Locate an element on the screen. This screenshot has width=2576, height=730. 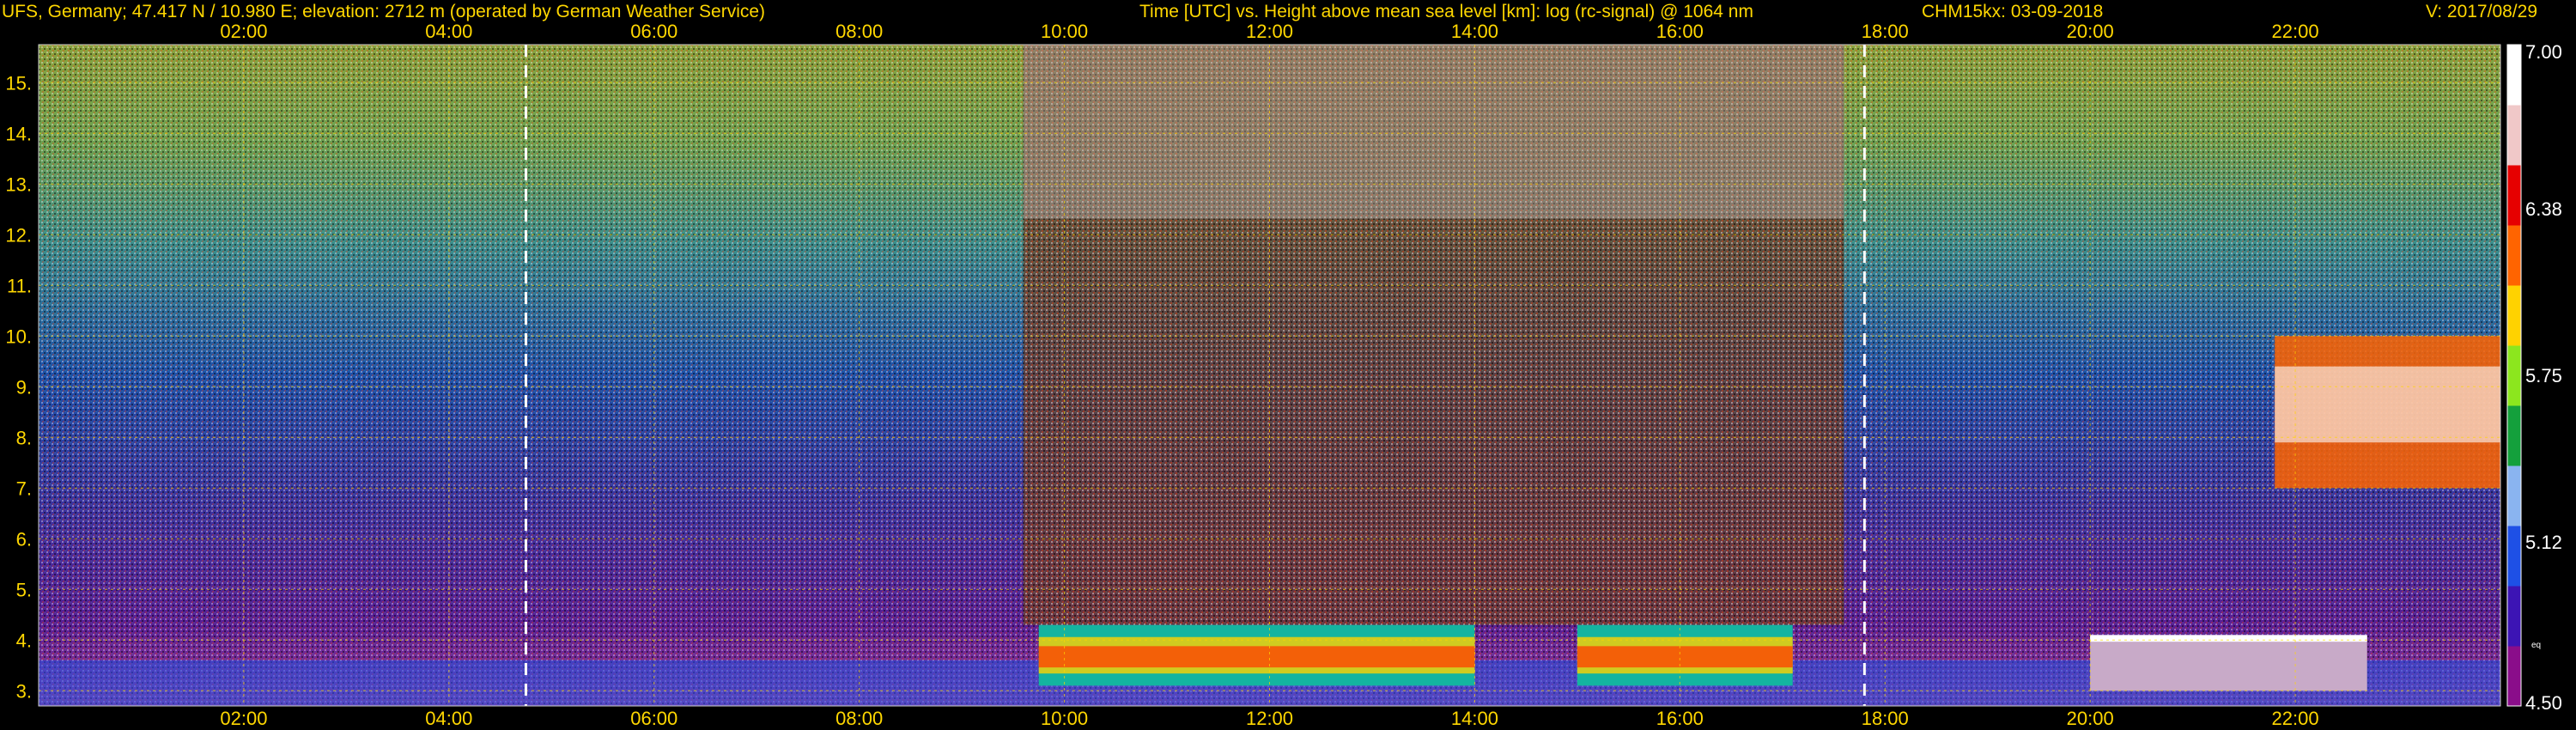
y-tick-label: 8. is located at coordinates (24, 437).